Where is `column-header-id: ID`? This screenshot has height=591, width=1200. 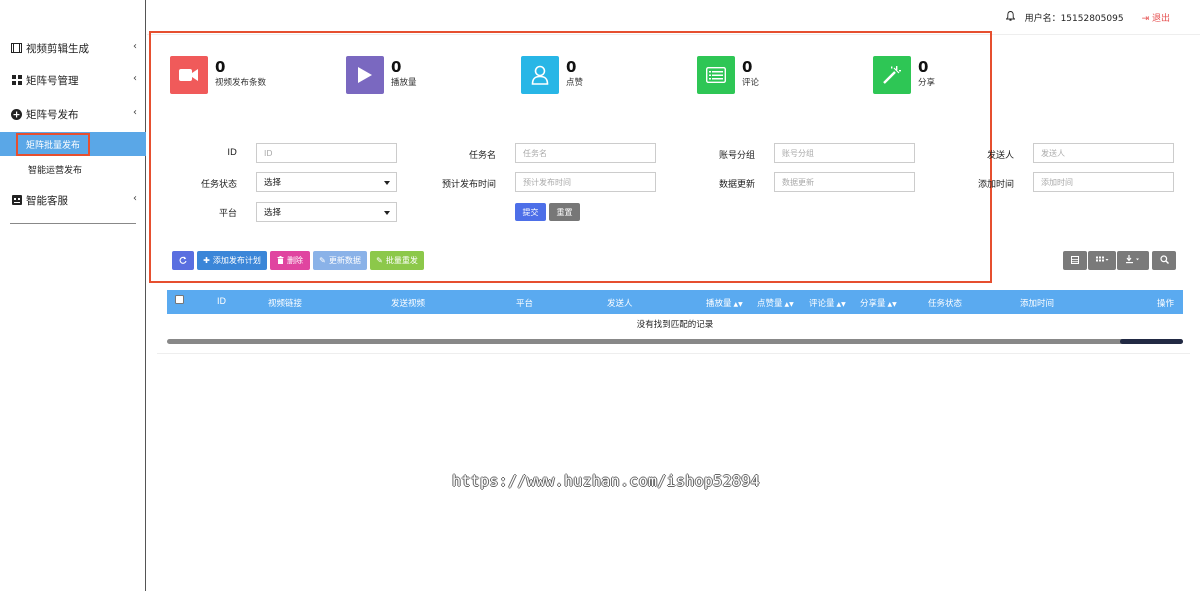 column-header-id: ID is located at coordinates (221, 302).